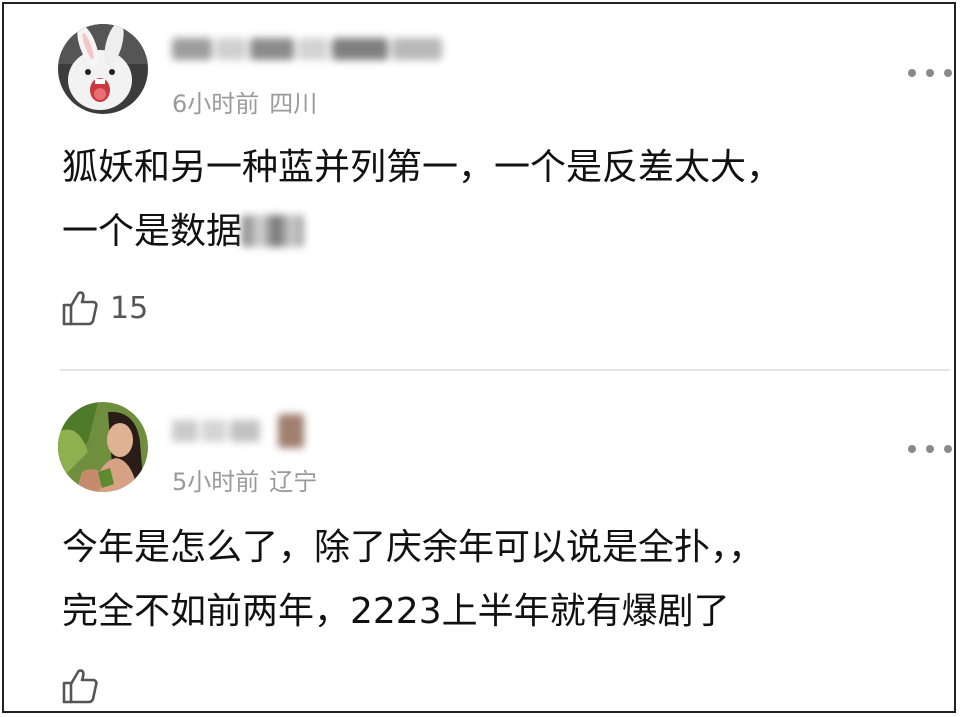 The height and width of the screenshot is (717, 960). Describe the element at coordinates (293, 104) in the screenshot. I see `comment-location: 四川` at that location.